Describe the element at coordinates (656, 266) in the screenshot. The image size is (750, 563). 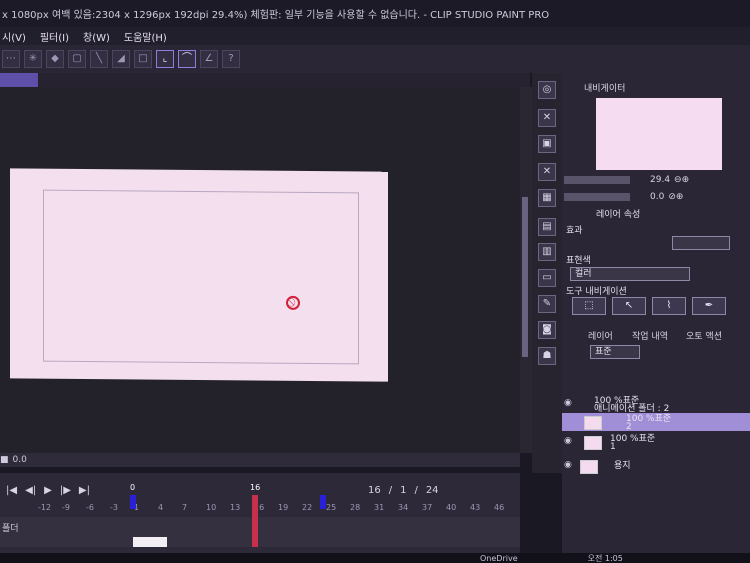
I see `layer-property-panel: 레이어 속성 효과 표현색 컬러 도구 내비게이션 ⬚ ↖ ⌇ ✒` at that location.